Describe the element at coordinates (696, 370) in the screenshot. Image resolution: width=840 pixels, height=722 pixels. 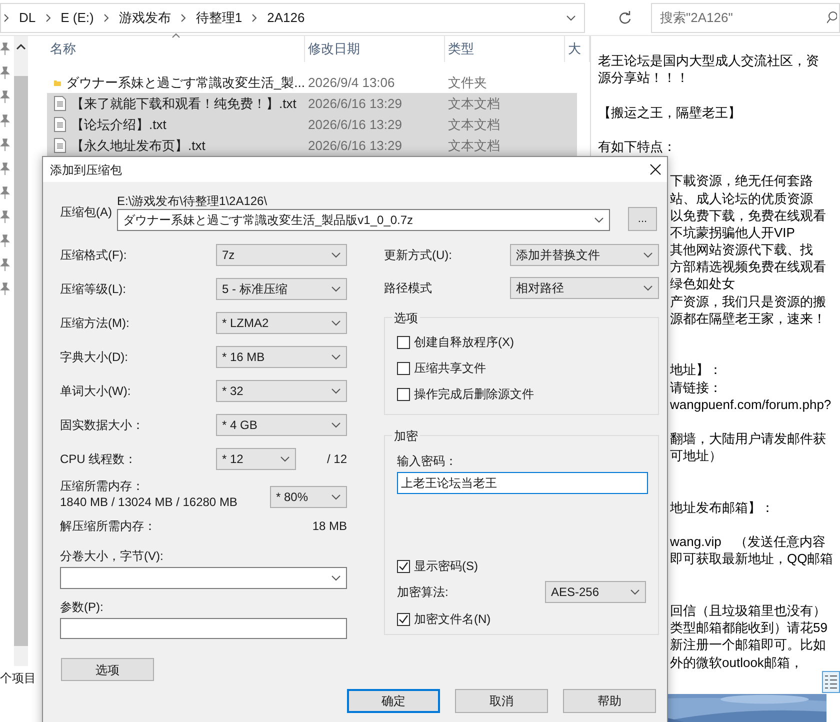
I see `text-line: 地址】：` at that location.